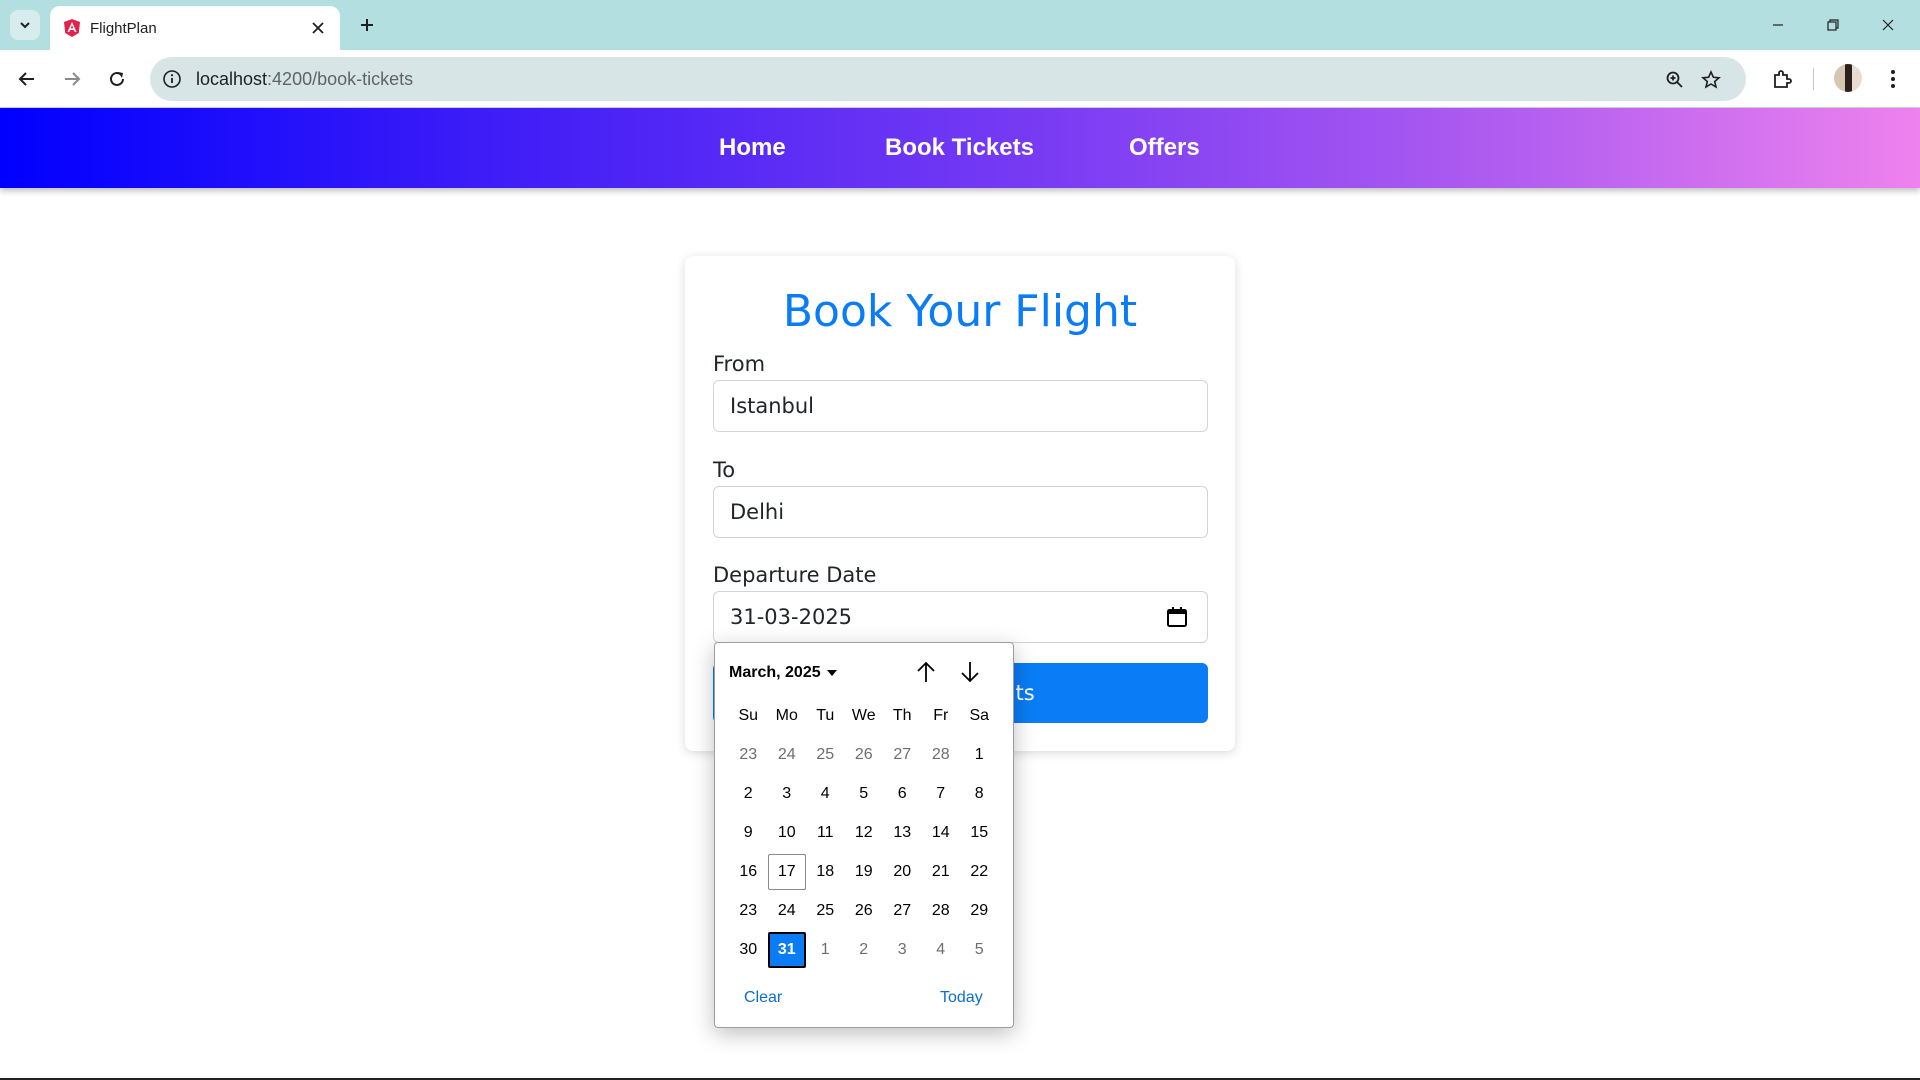 This screenshot has width=1920, height=1080. I want to click on calendar-day: 19, so click(864, 872).